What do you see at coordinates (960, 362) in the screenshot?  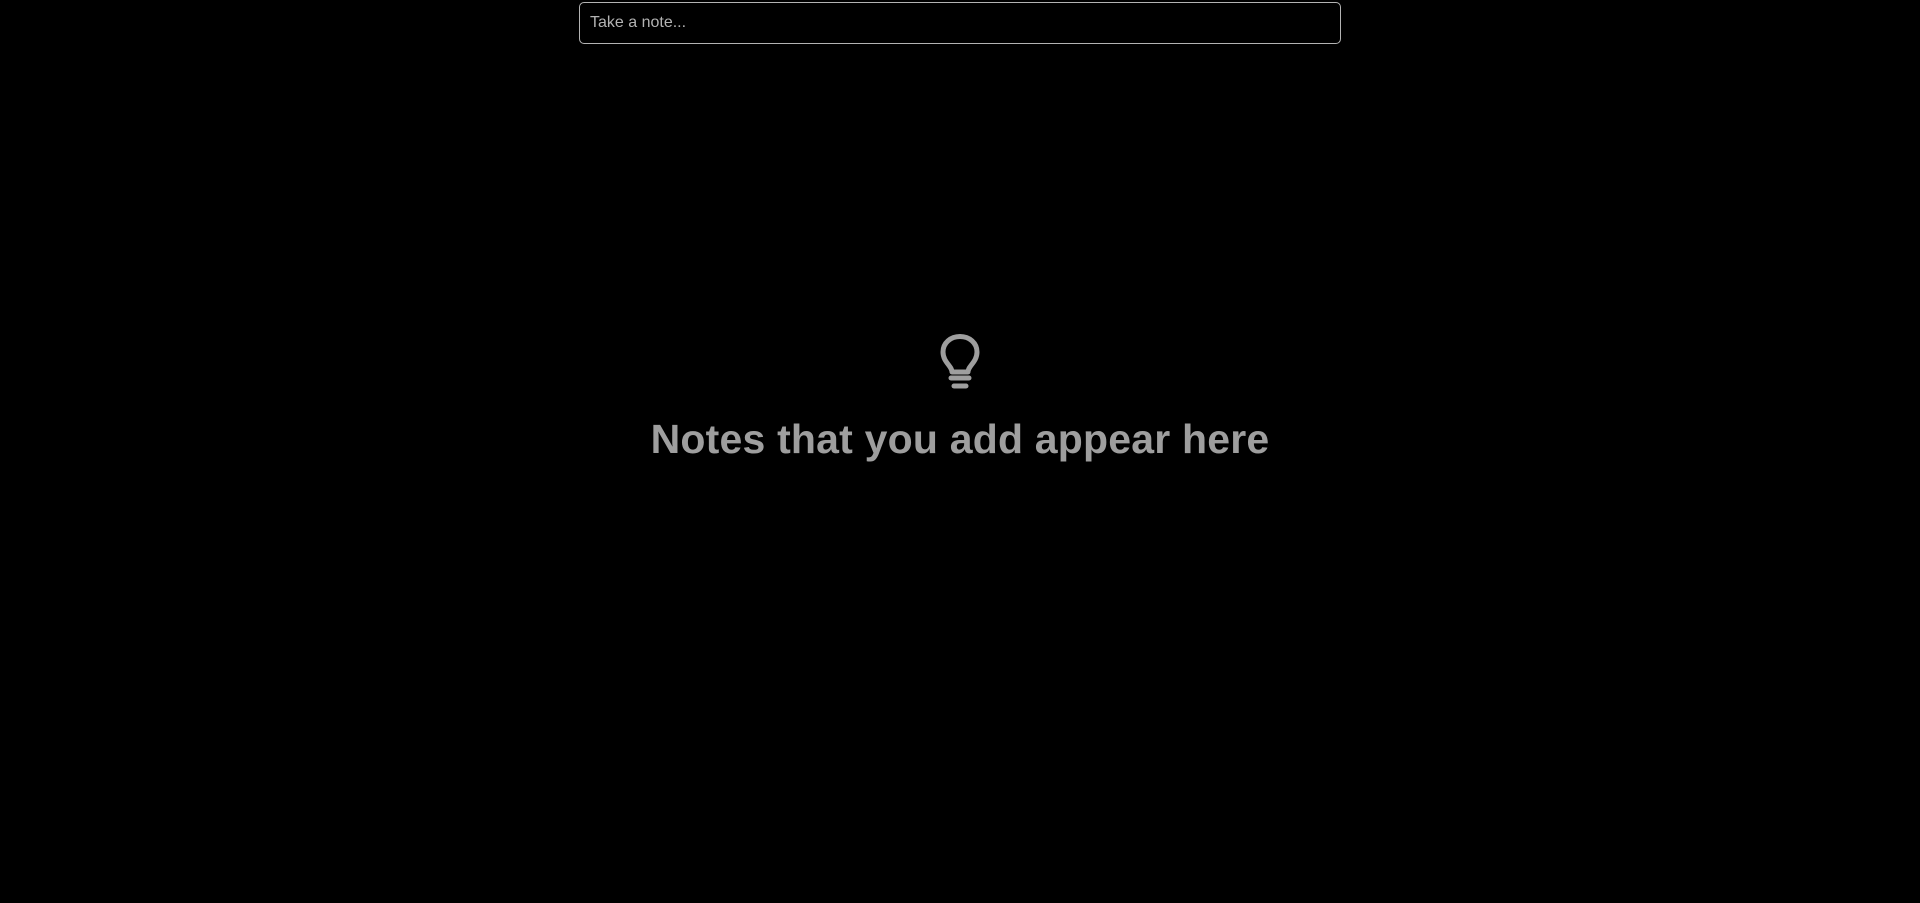 I see `lightbulb-icon` at bounding box center [960, 362].